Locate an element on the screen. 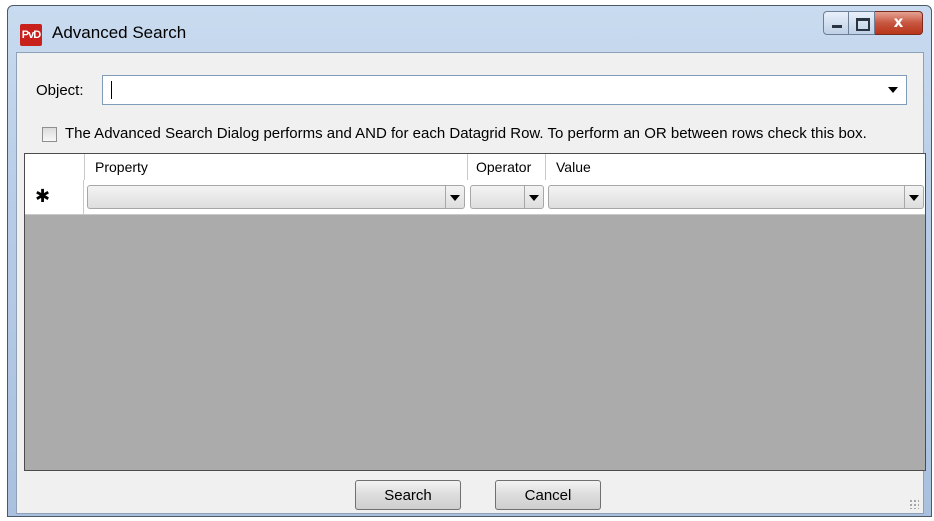 The height and width of the screenshot is (521, 934). minimize-icon is located at coordinates (837, 26).